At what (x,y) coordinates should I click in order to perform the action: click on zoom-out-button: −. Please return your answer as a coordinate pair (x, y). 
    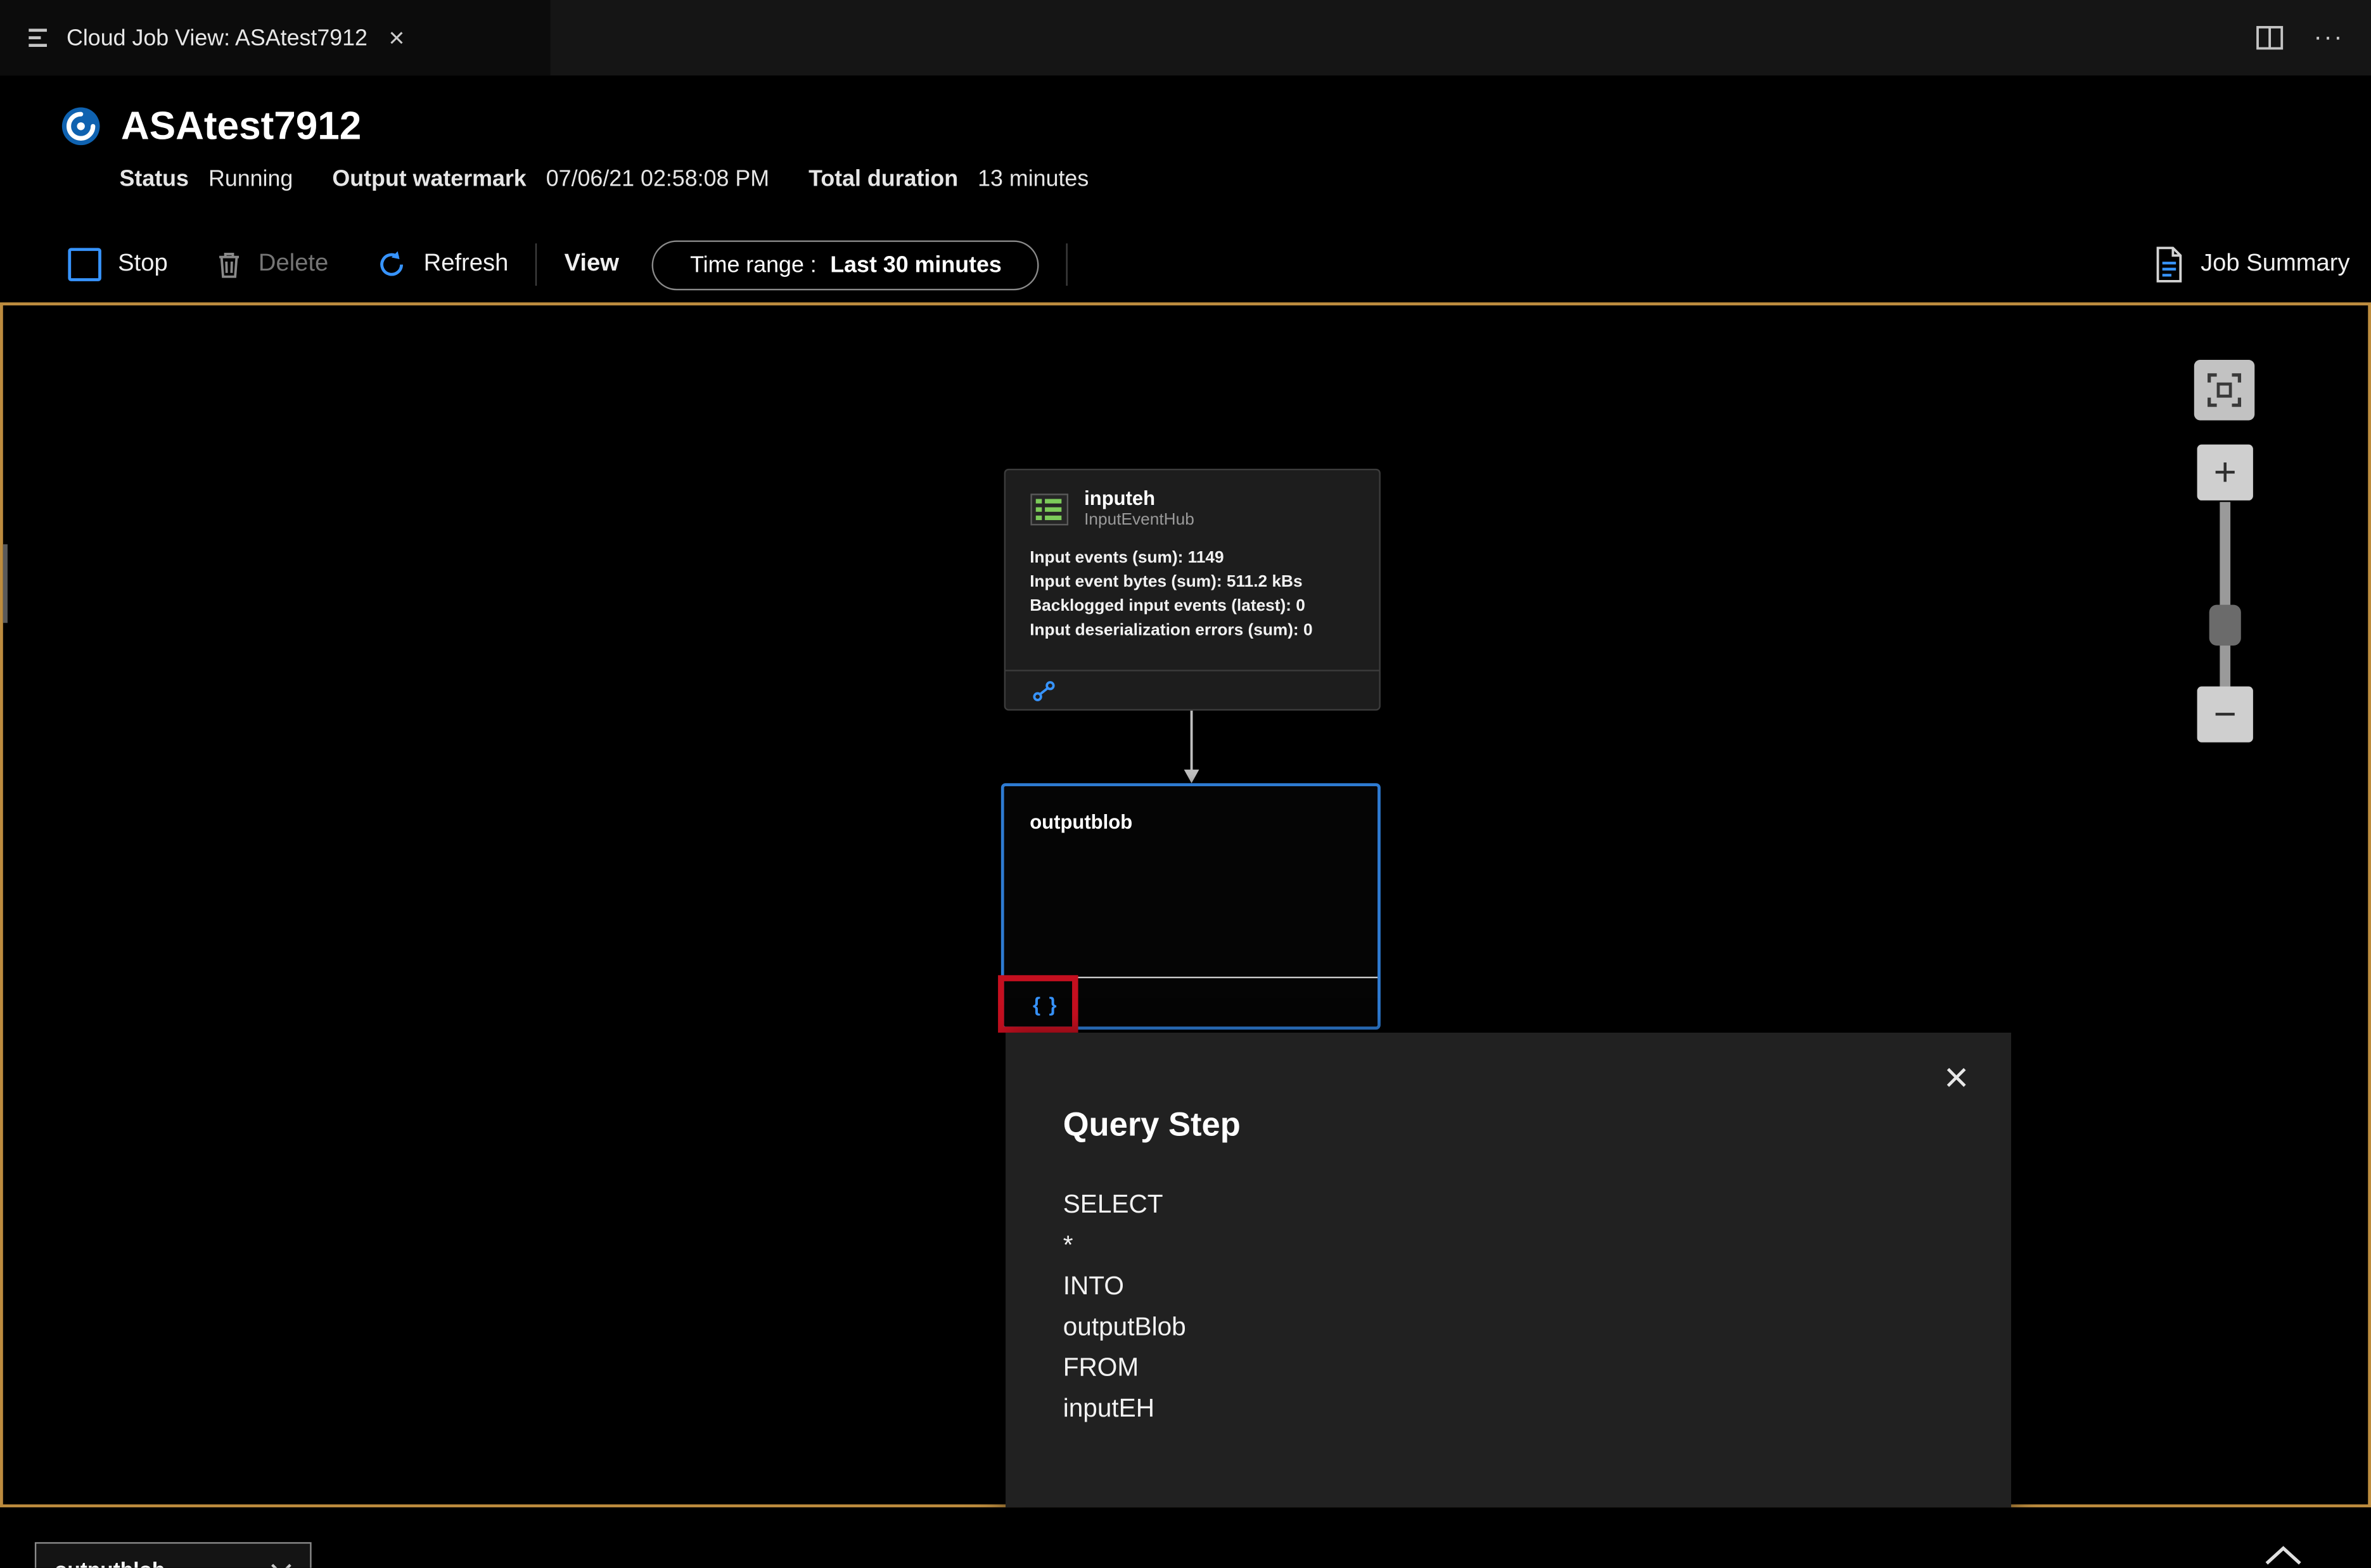
    Looking at the image, I should click on (2225, 714).